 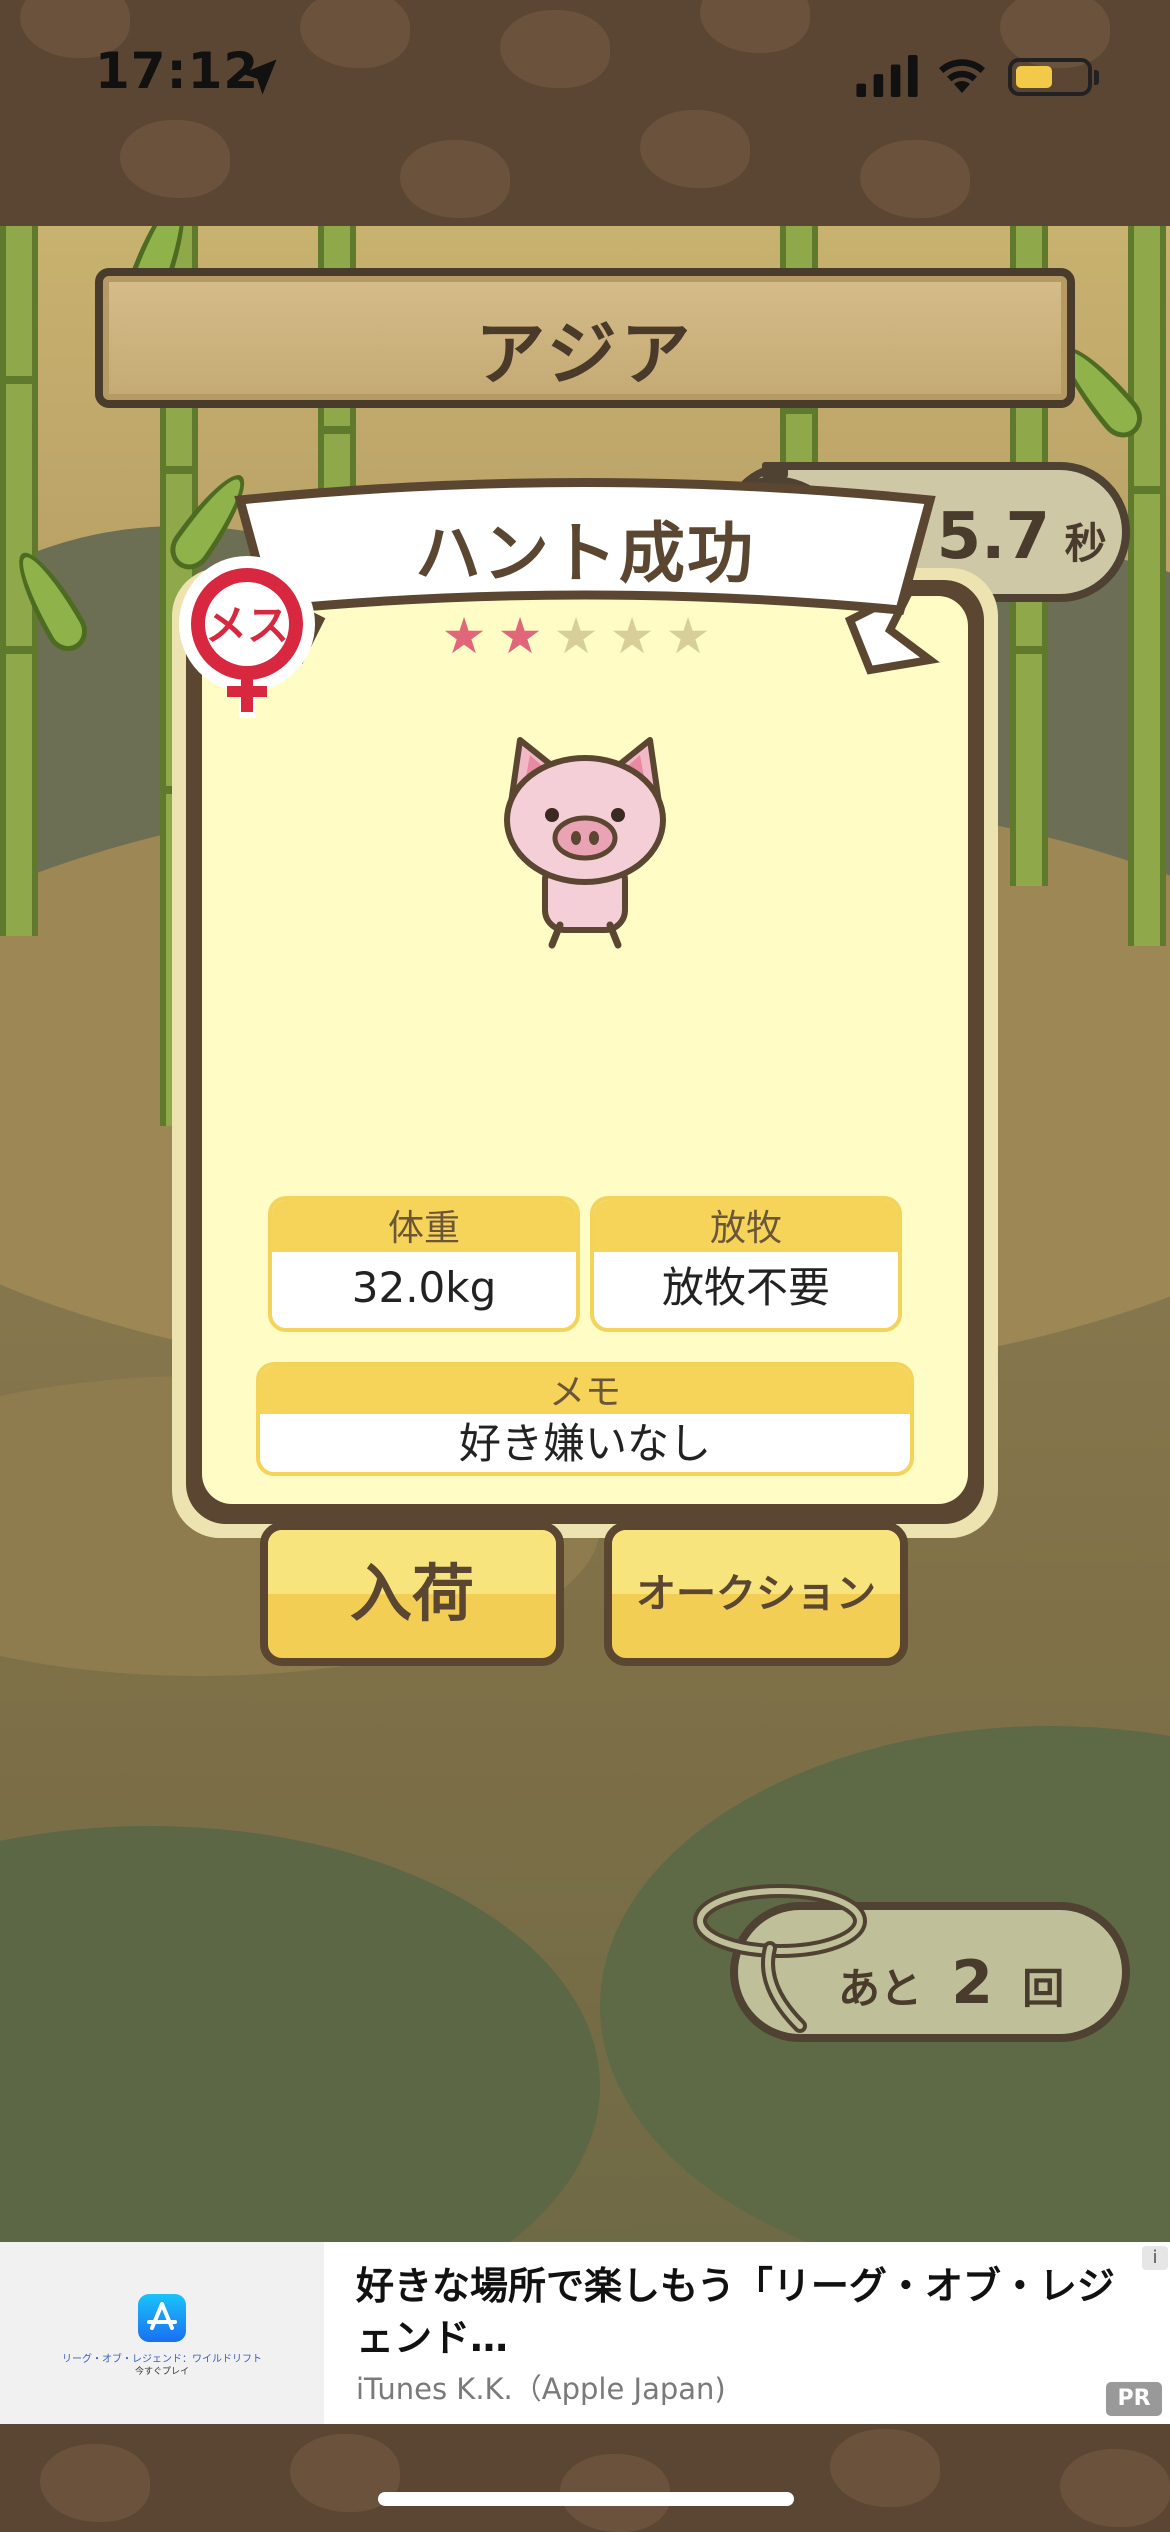 I want to click on app-store-icon, so click(x=162, y=2318).